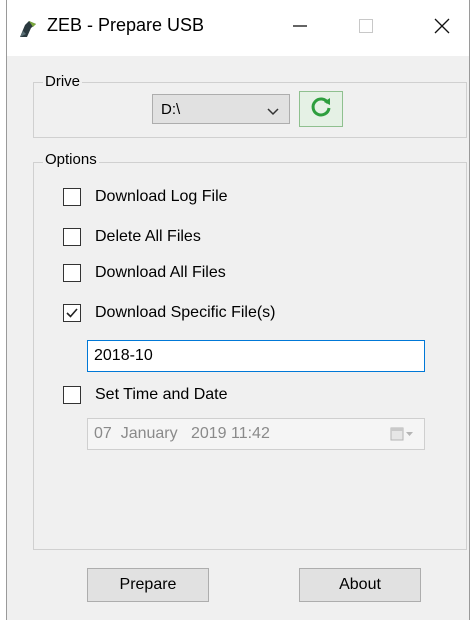 Image resolution: width=476 pixels, height=620 pixels. Describe the element at coordinates (238, 28) in the screenshot. I see `title-bar: ZEB - Prepare USB` at that location.